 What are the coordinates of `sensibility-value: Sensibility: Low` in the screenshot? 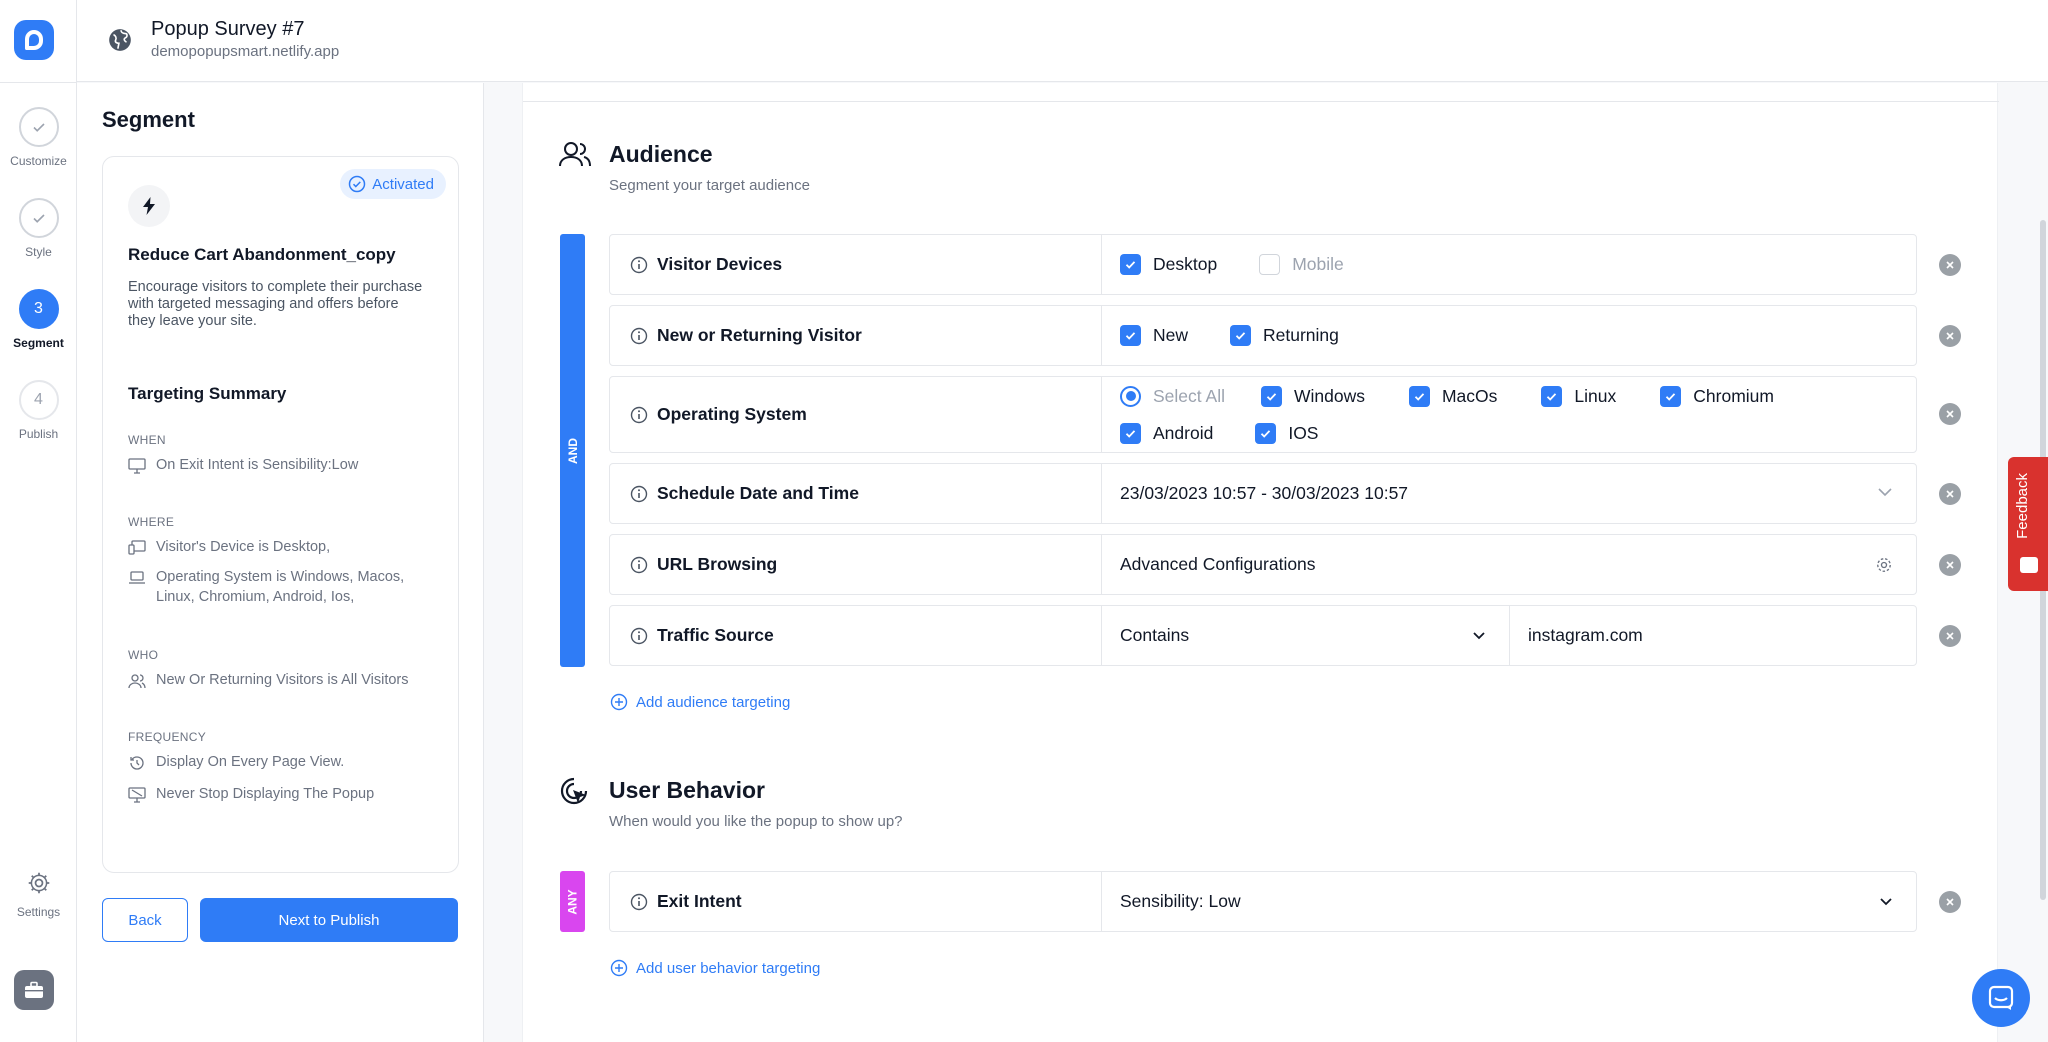 It's located at (1180, 901).